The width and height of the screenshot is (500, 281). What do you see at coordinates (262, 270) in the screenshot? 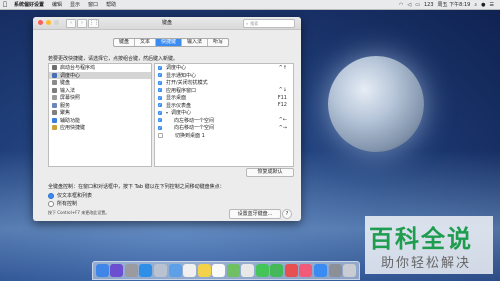
I see `messages-icon` at bounding box center [262, 270].